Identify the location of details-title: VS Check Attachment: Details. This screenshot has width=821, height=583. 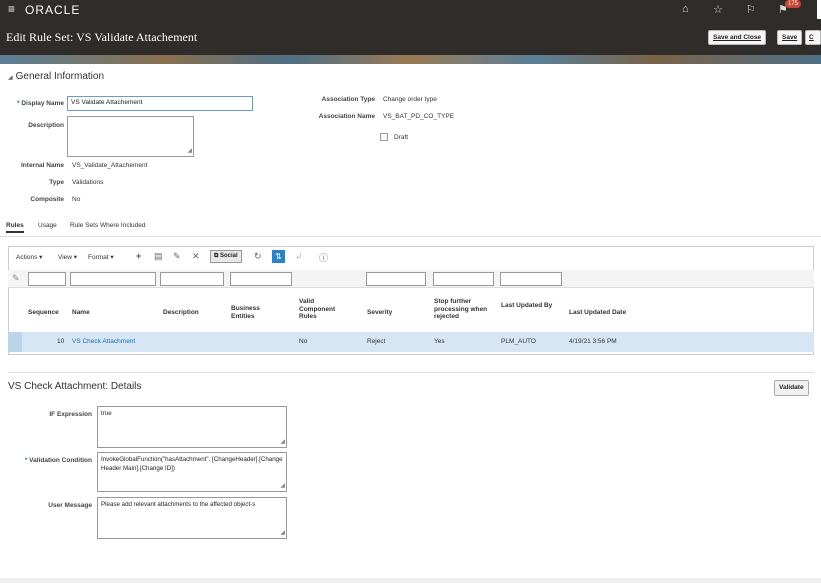
(75, 386).